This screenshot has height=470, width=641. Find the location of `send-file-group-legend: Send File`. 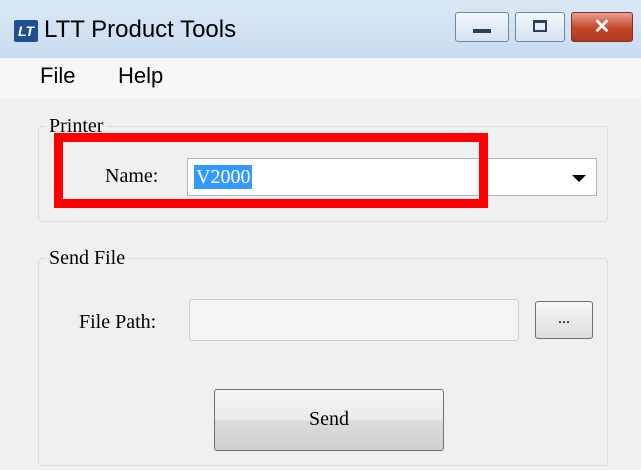

send-file-group-legend: Send File is located at coordinates (87, 258).